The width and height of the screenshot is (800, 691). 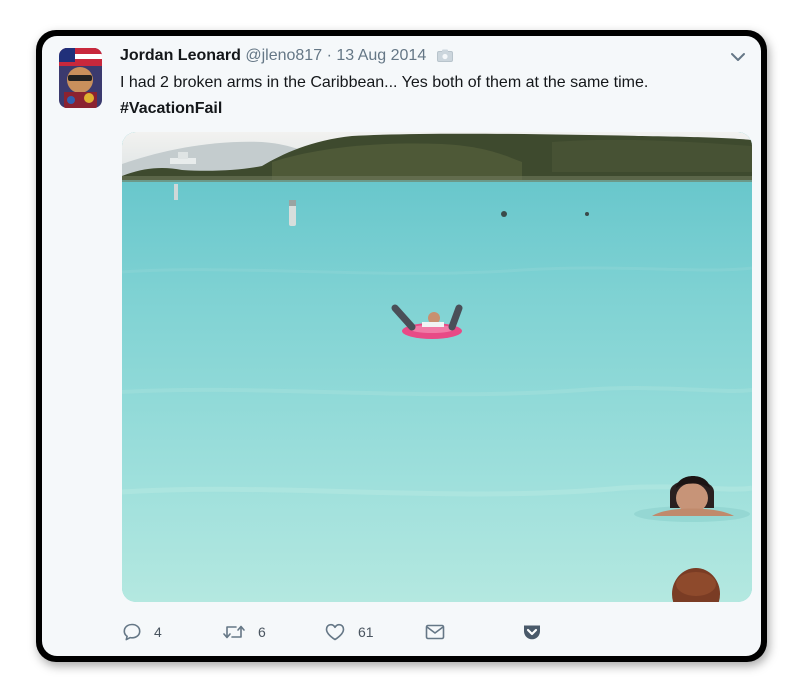 I want to click on like-button: 61, so click(x=349, y=632).